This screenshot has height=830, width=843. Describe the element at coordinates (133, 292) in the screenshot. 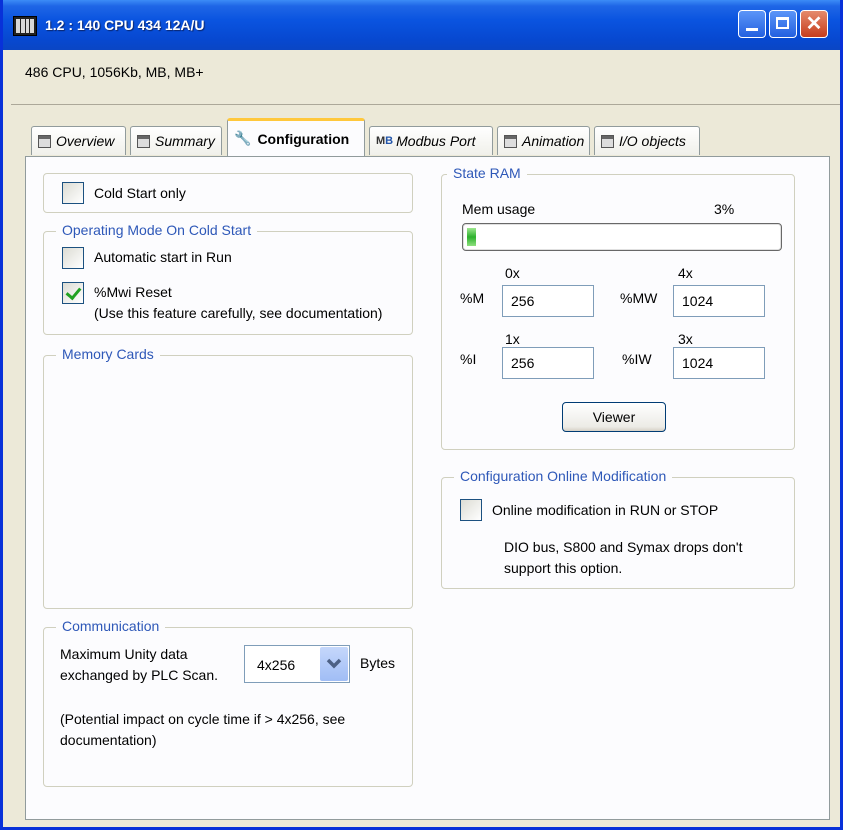

I see `mwi-reset-label: %Mwi Reset` at that location.